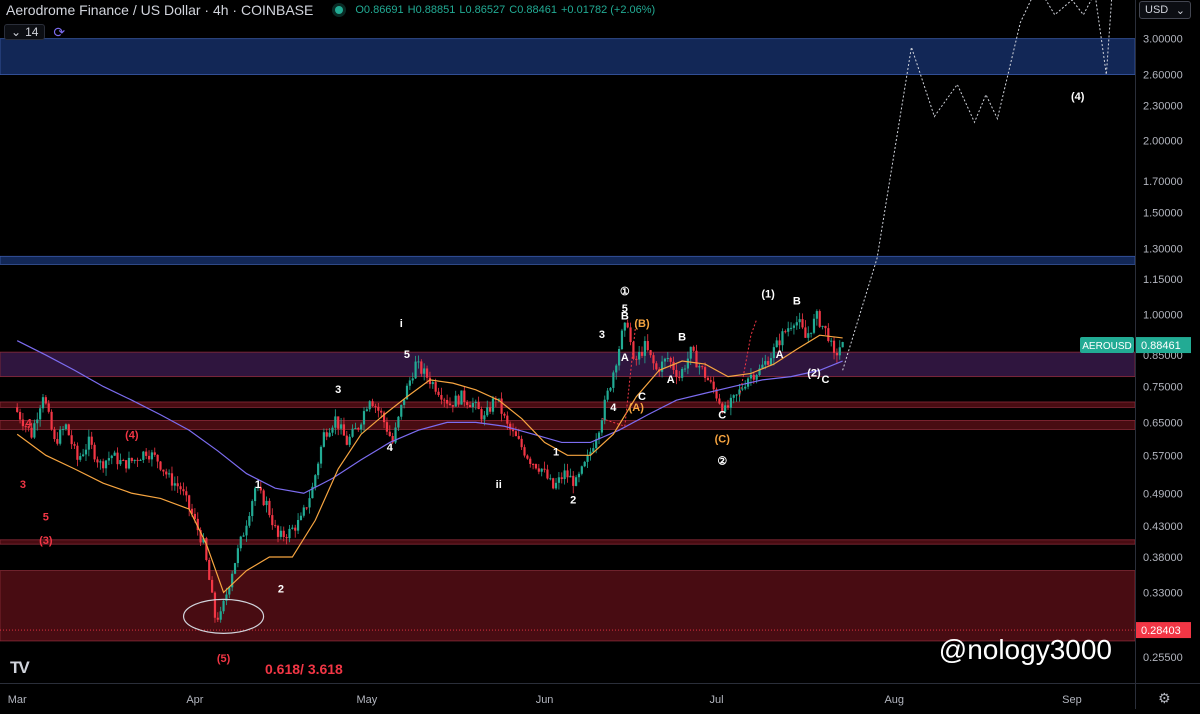 Image resolution: width=1200 pixels, height=714 pixels. I want to click on wave-label: C, so click(722, 416).